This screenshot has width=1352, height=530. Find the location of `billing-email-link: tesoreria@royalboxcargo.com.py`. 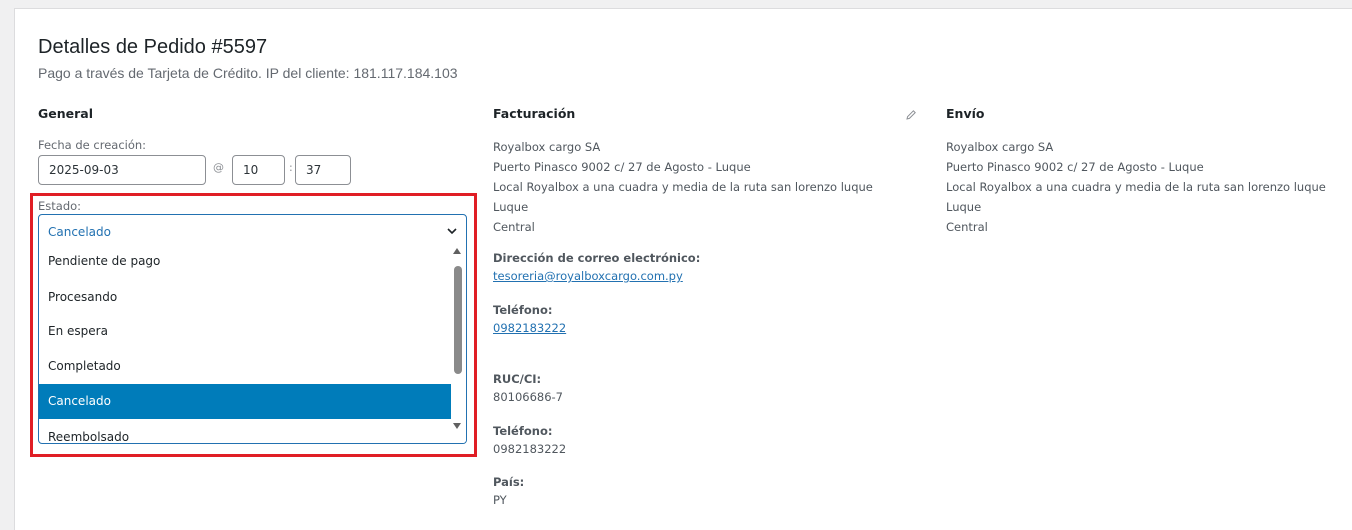

billing-email-link: tesoreria@royalboxcargo.com.py is located at coordinates (588, 276).